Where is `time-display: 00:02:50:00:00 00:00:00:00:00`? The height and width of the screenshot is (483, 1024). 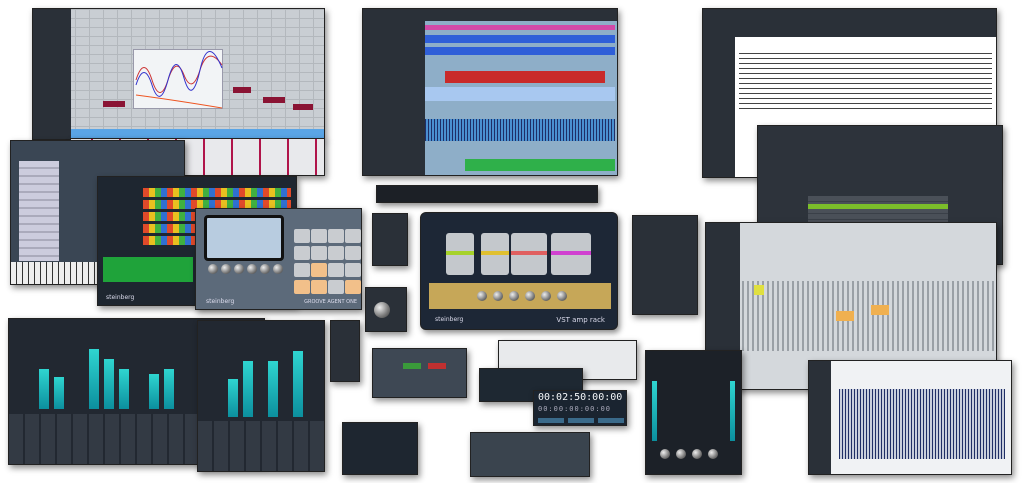
time-display: 00:02:50:00:00 00:00:00:00:00 is located at coordinates (580, 408).